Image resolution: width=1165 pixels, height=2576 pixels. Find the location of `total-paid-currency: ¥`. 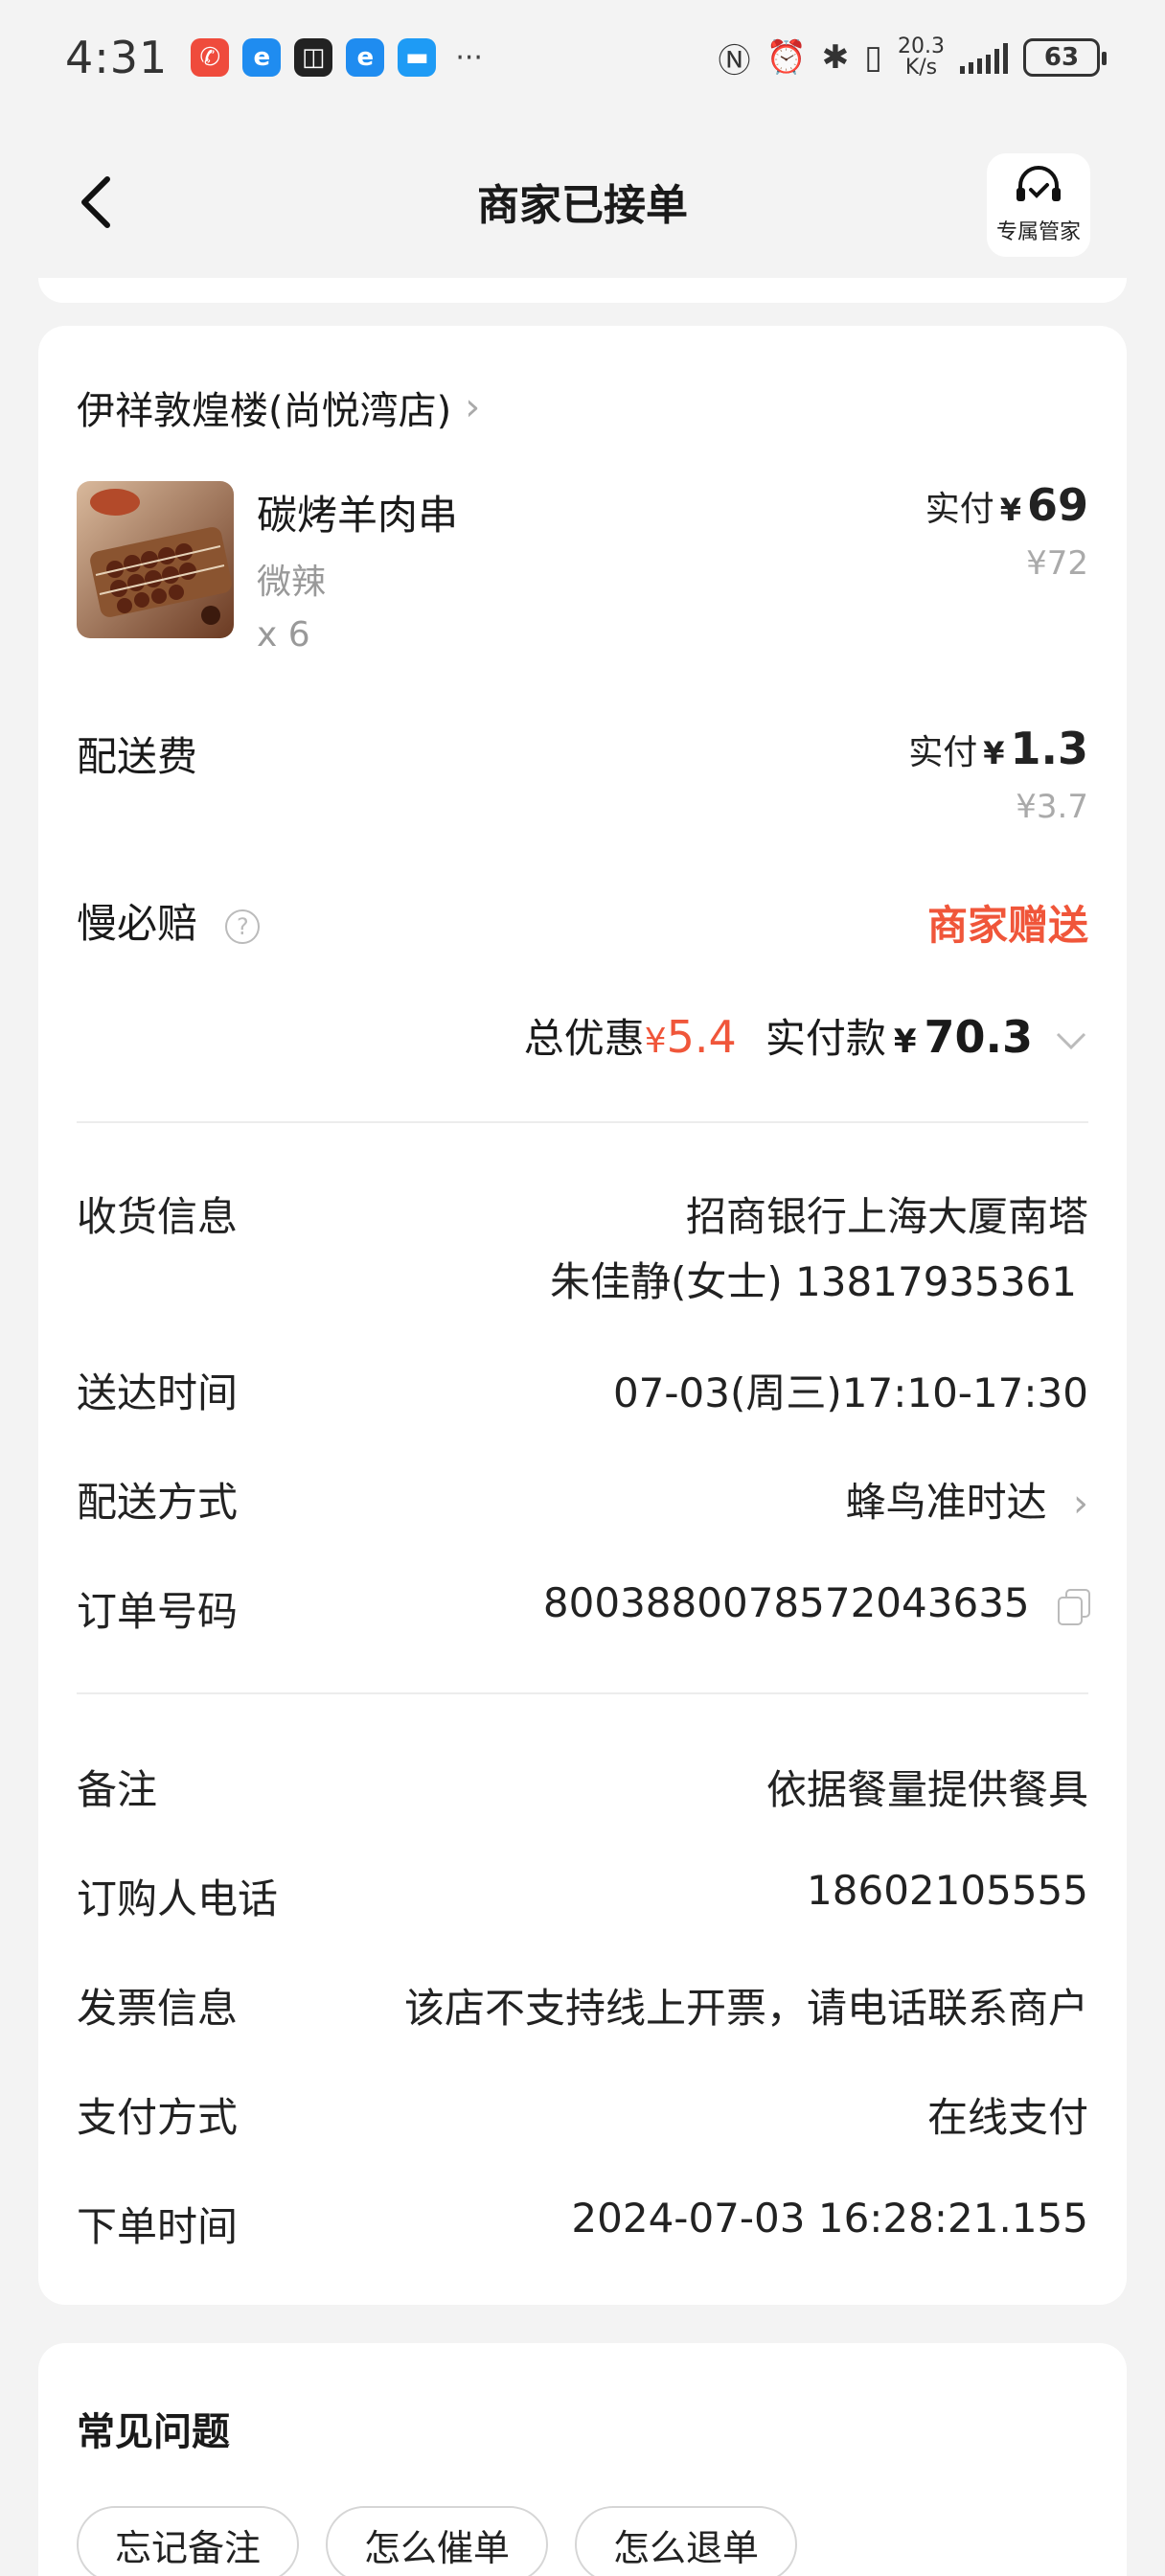

total-paid-currency: ¥ is located at coordinates (905, 1042).